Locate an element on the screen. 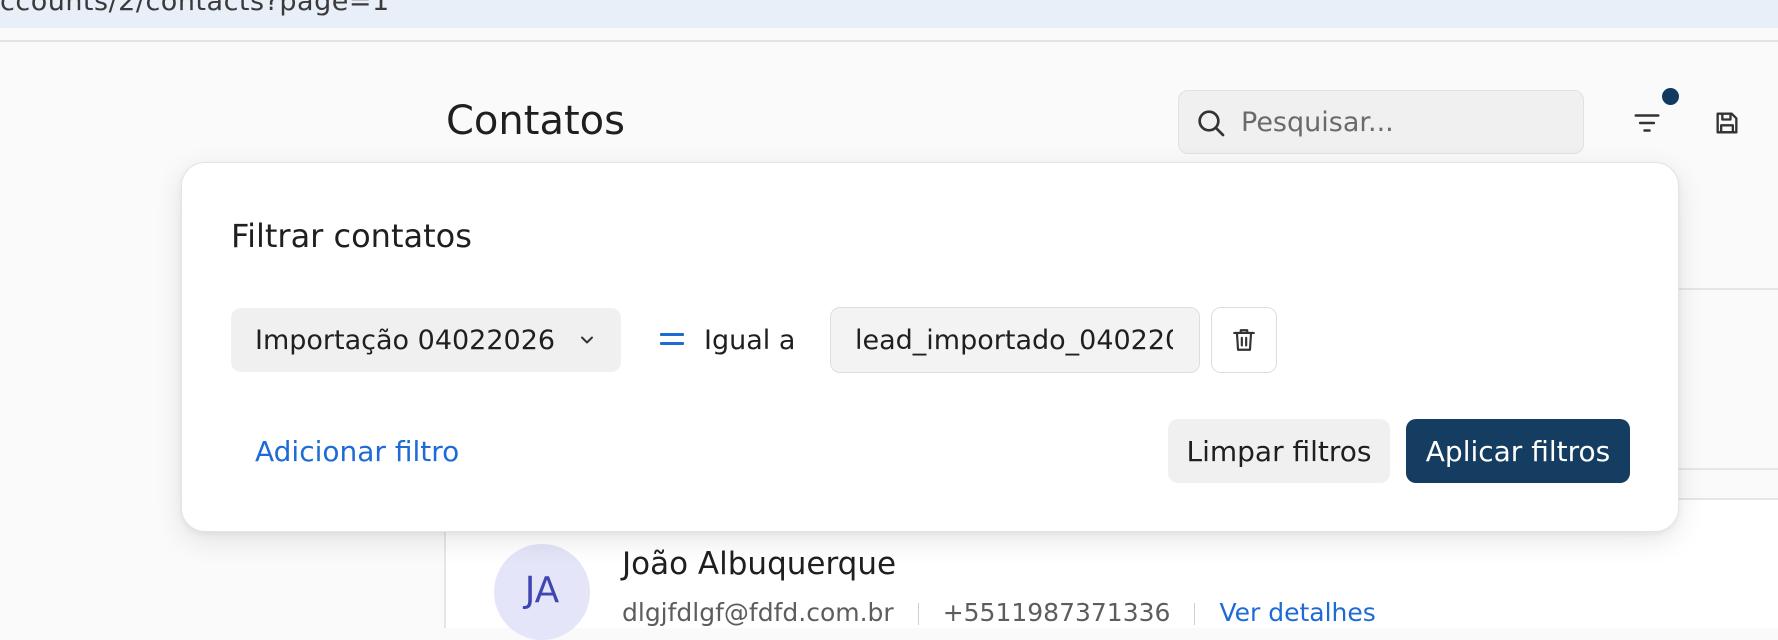 The width and height of the screenshot is (1778, 640). save-filter-button is located at coordinates (1727, 123).